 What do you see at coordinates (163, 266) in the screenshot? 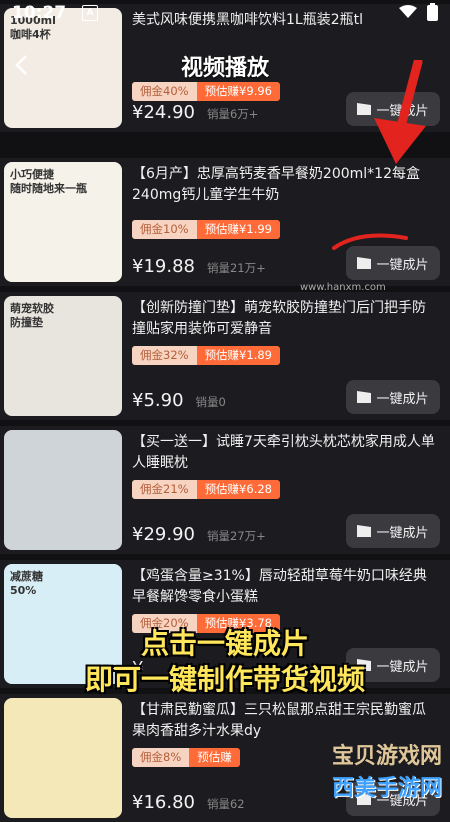
I see `product-price: ¥19.88` at bounding box center [163, 266].